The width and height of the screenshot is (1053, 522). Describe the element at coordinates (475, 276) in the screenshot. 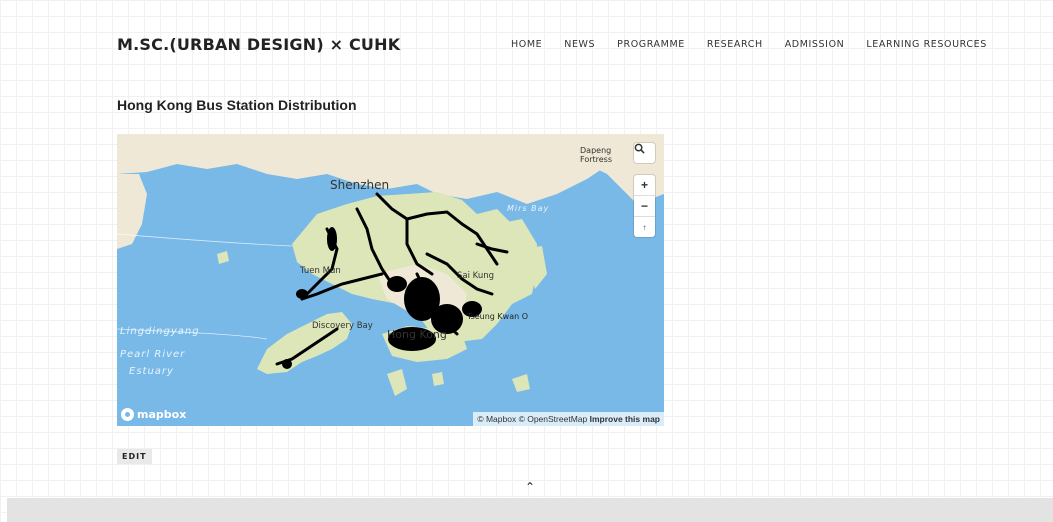

I see `label-sai-kung: Sai Kung` at that location.